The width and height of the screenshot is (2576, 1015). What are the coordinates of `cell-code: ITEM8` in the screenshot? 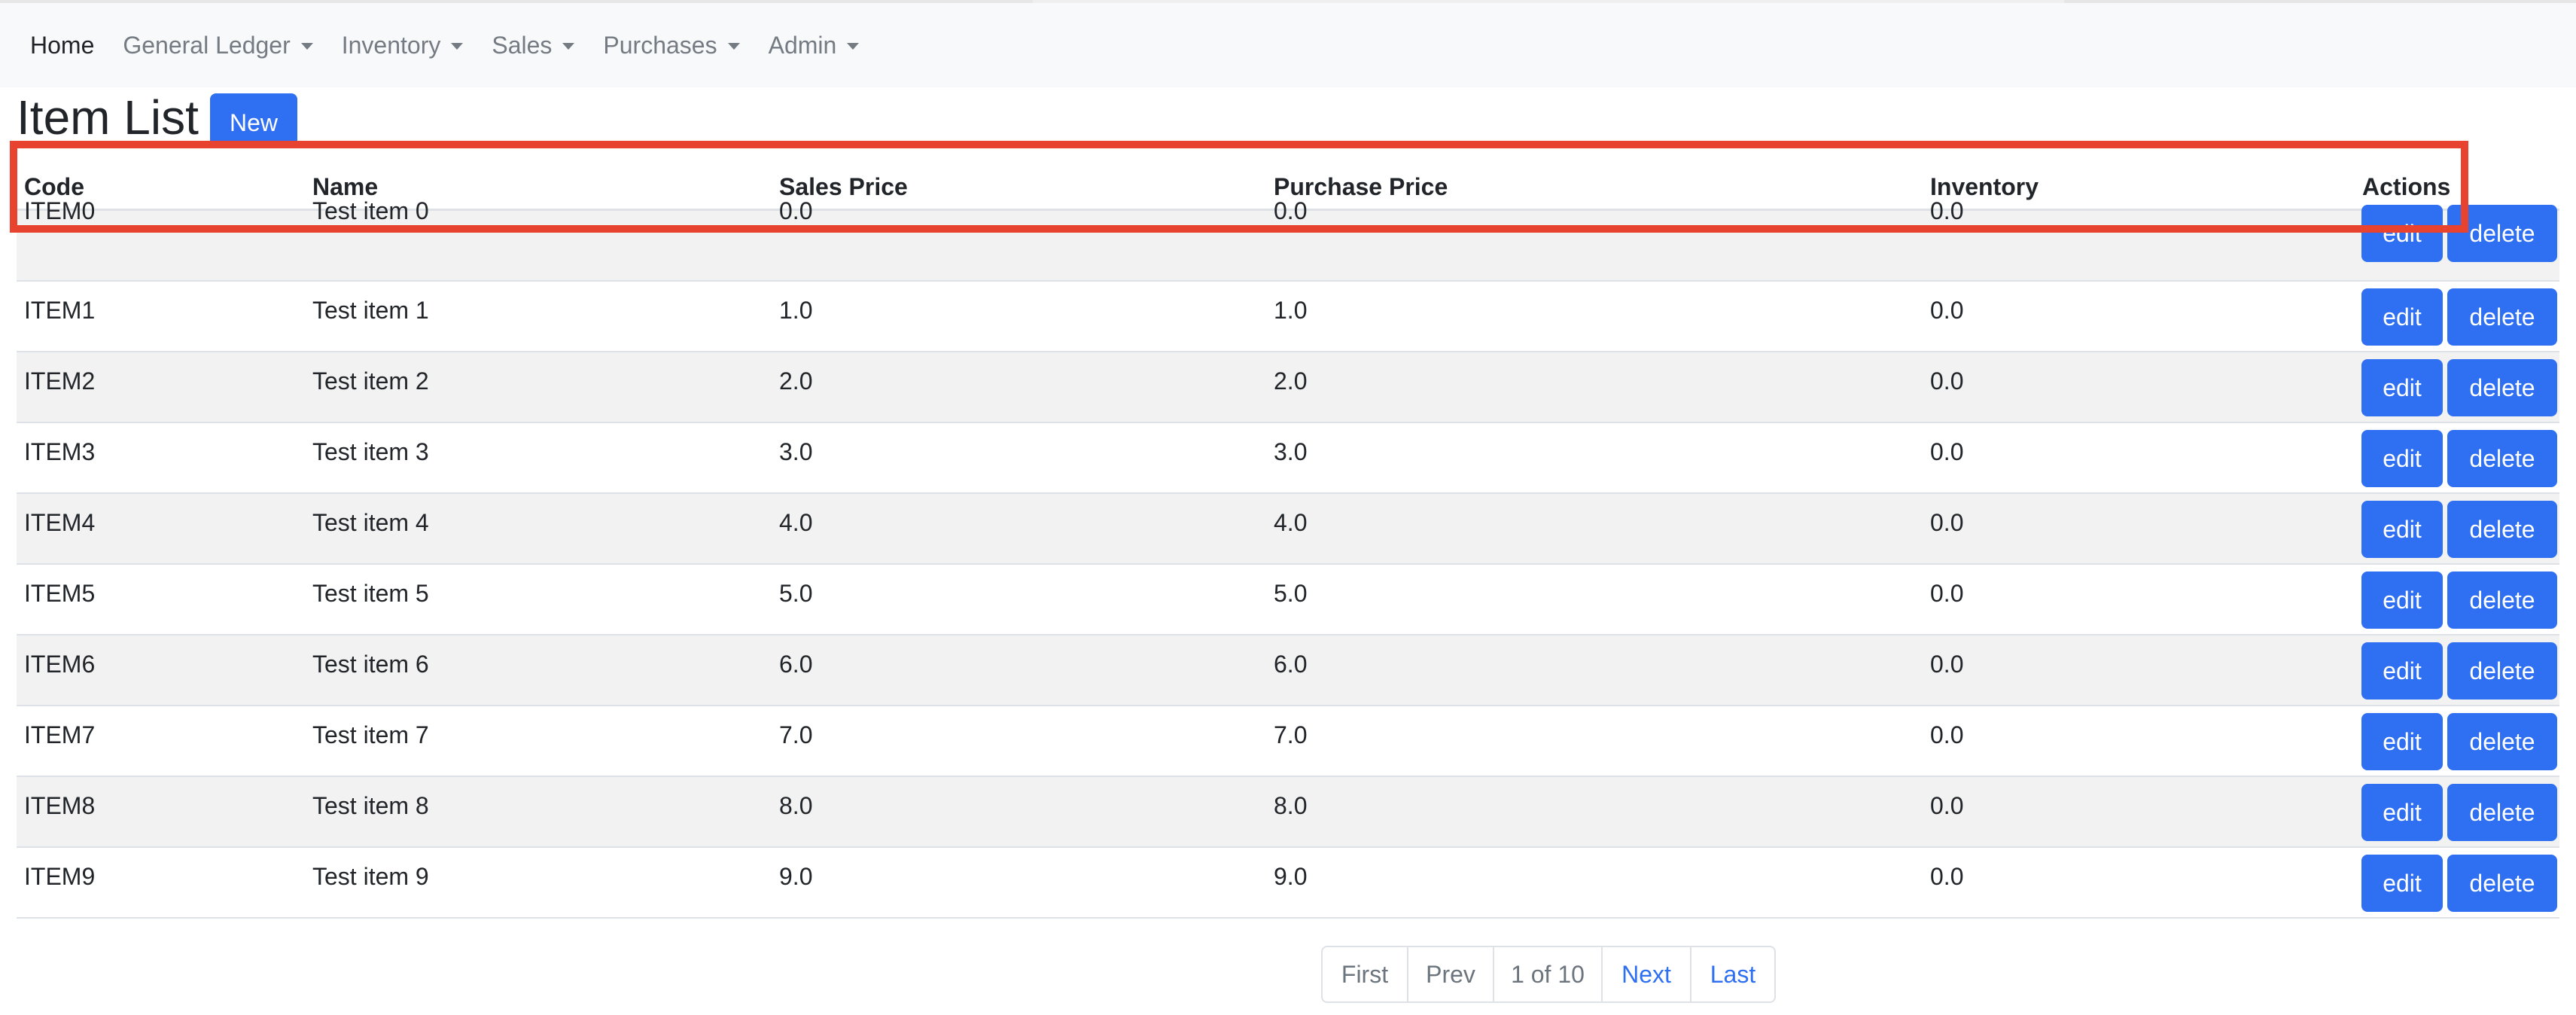 It's located at (60, 805).